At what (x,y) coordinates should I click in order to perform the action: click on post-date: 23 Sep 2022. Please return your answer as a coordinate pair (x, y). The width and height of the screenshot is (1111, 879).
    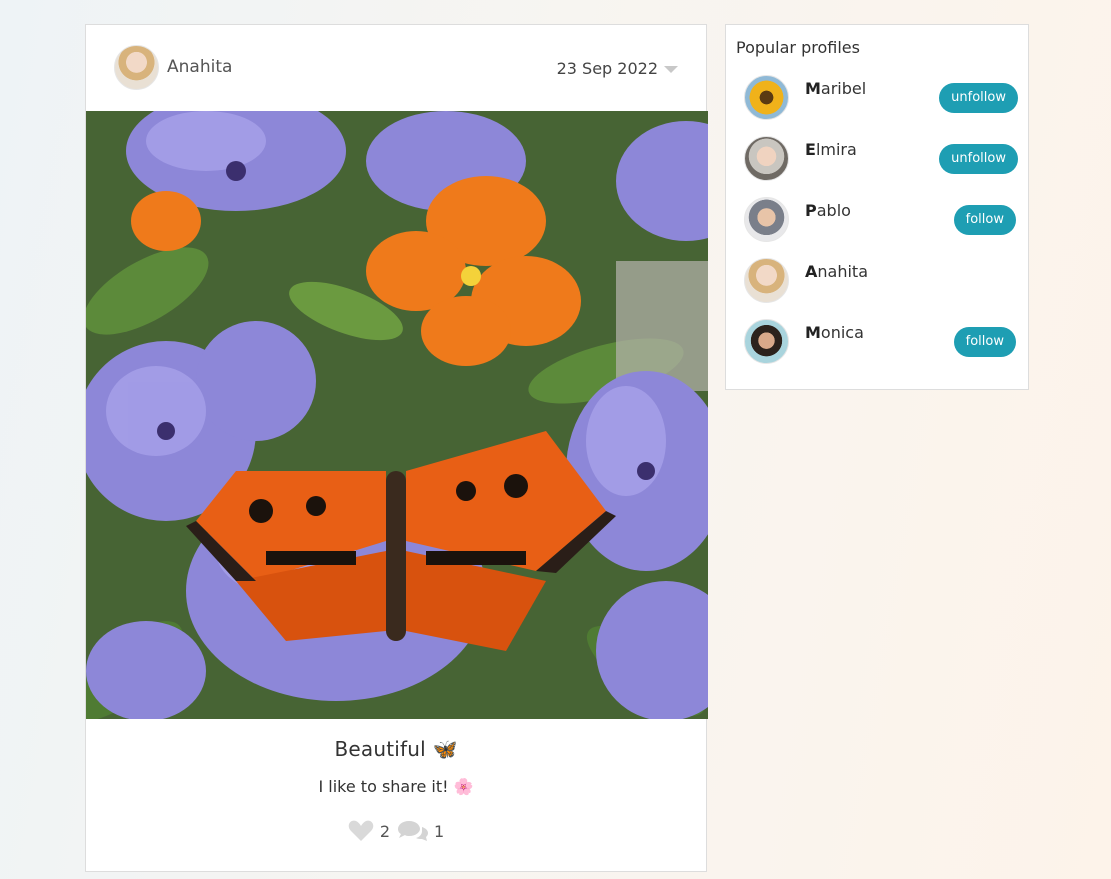
    Looking at the image, I should click on (607, 68).